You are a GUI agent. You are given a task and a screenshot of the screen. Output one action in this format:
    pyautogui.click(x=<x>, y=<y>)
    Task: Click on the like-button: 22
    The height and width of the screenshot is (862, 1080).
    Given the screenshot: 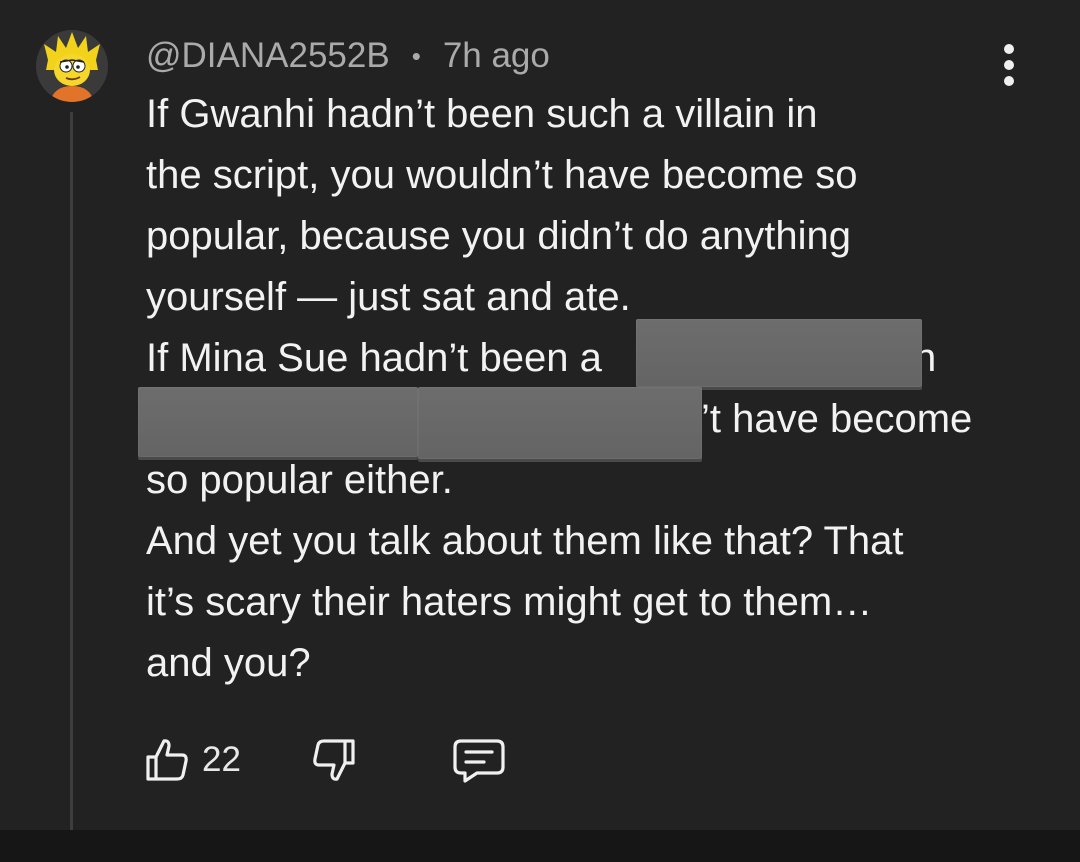 What is the action you would take?
    pyautogui.click(x=191, y=760)
    